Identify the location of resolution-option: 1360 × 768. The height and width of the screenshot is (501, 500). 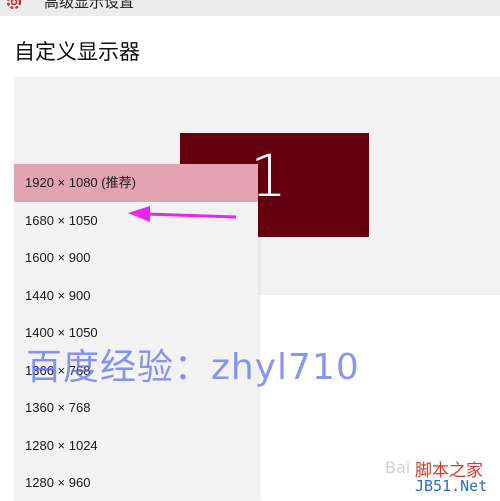
(136, 408).